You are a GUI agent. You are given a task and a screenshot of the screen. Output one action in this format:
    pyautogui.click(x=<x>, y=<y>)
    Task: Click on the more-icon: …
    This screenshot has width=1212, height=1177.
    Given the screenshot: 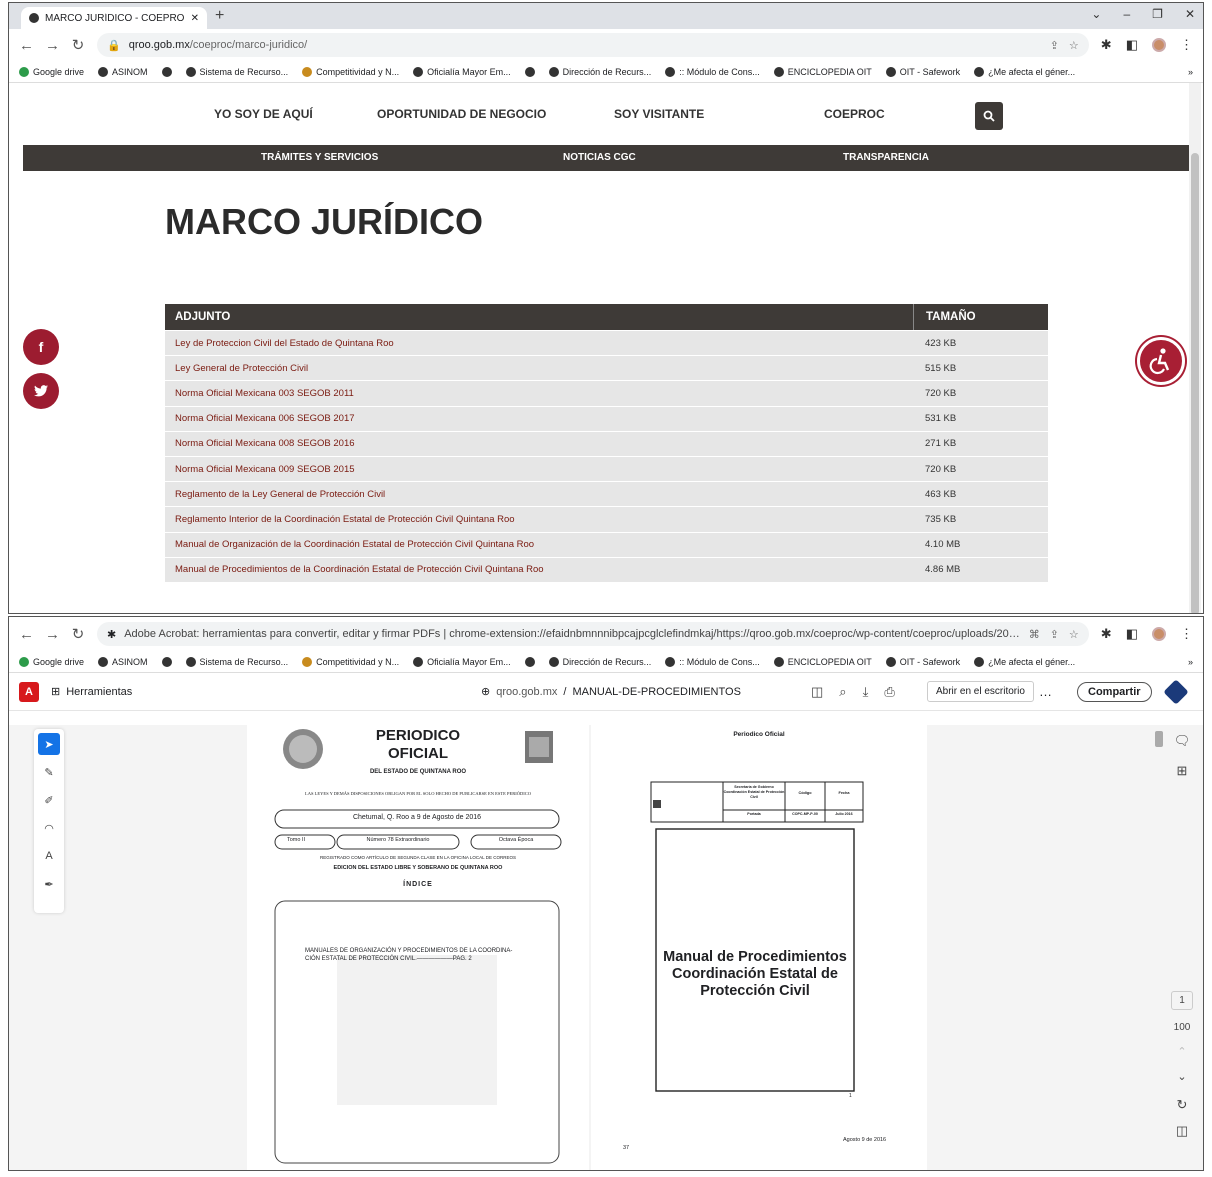 What is the action you would take?
    pyautogui.click(x=1045, y=691)
    